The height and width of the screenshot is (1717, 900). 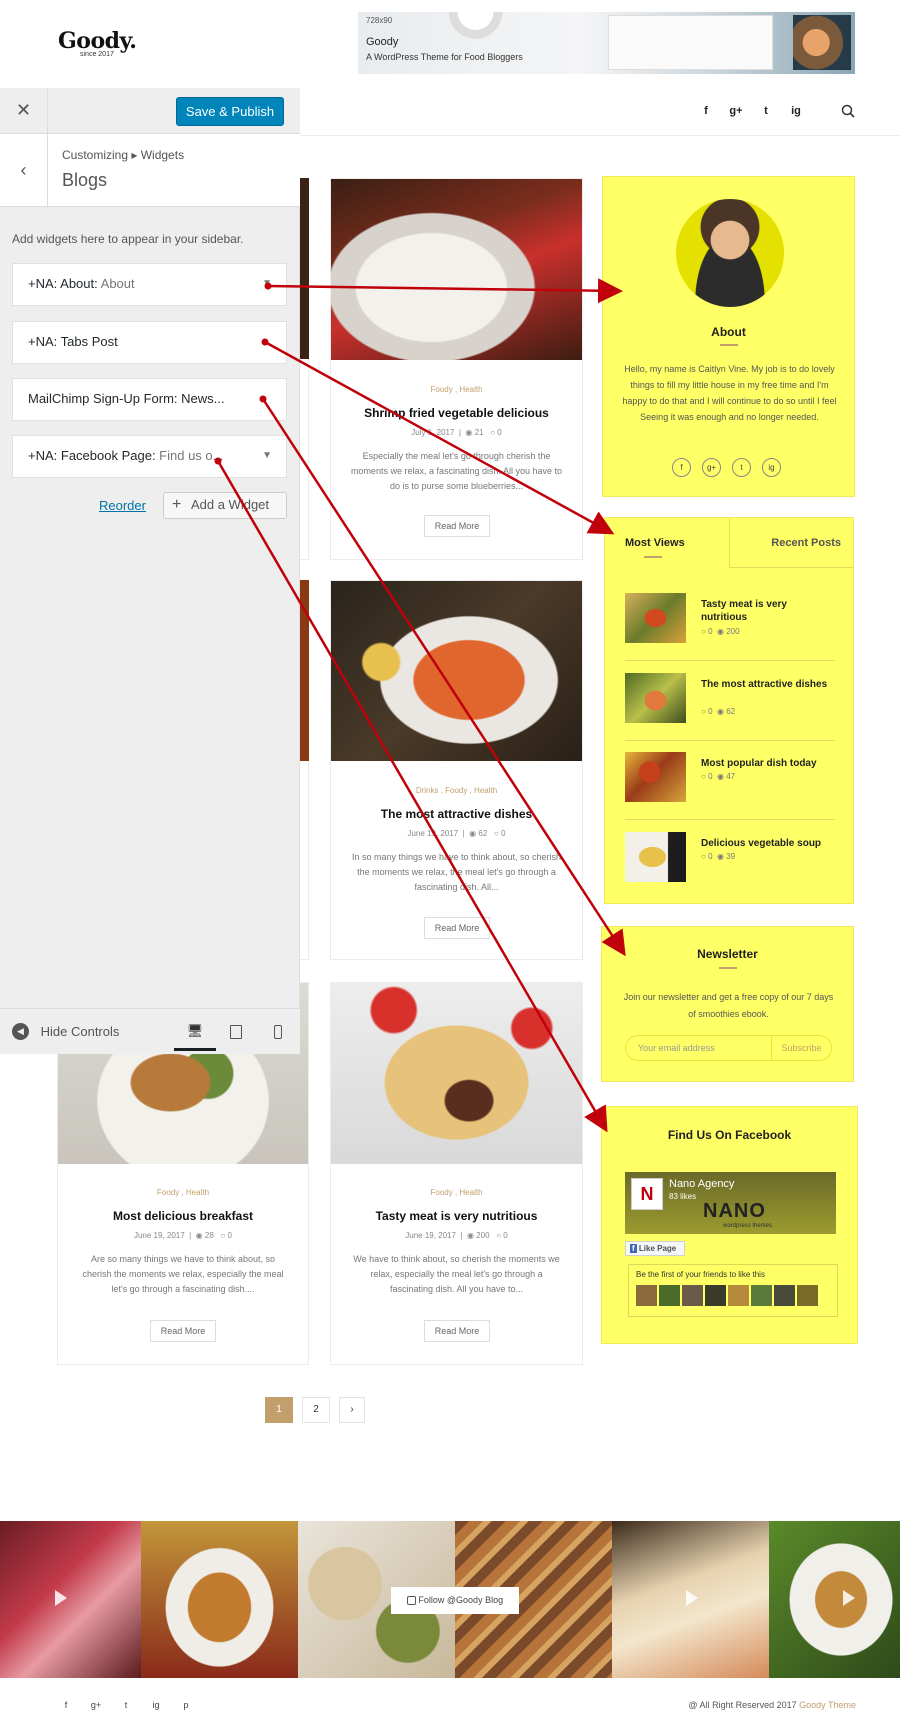 I want to click on post-views: 21, so click(x=479, y=432).